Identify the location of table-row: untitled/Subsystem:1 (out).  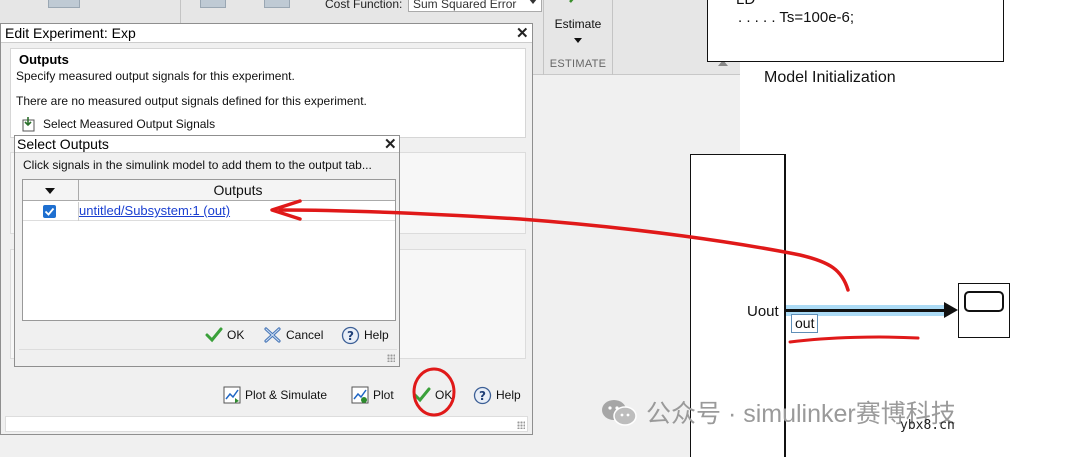
(209, 211).